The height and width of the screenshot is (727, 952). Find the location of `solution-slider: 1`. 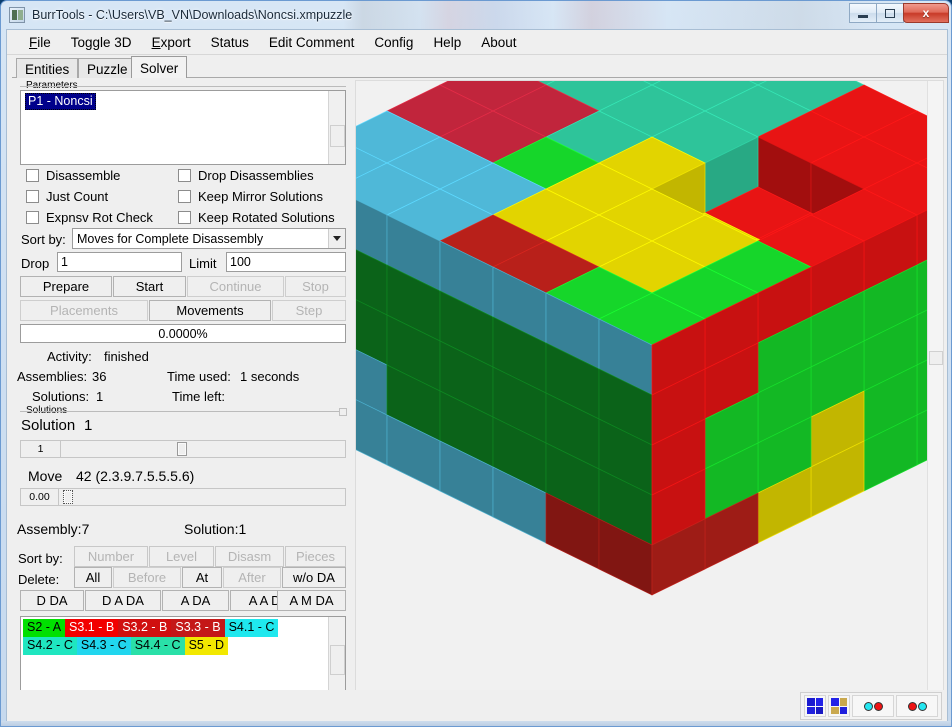

solution-slider: 1 is located at coordinates (183, 449).